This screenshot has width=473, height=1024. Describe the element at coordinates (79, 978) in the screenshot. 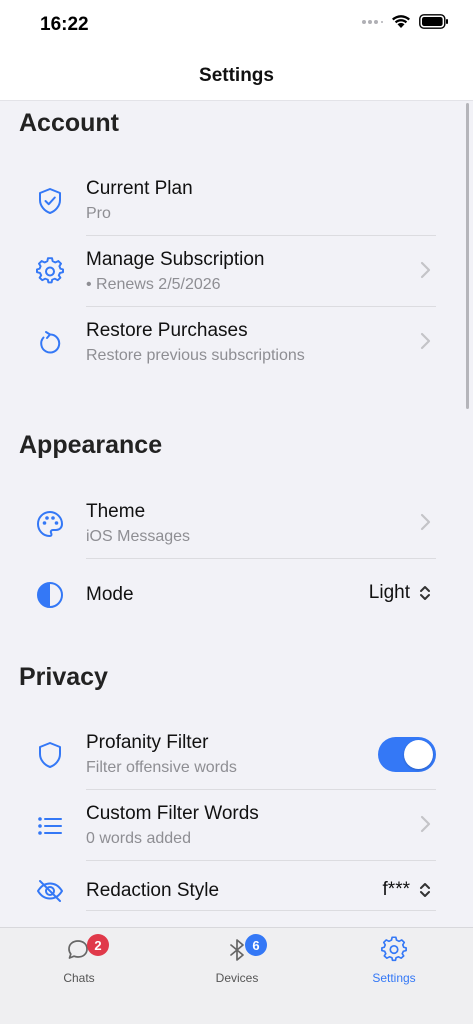

I see `tab-label: Chats` at that location.